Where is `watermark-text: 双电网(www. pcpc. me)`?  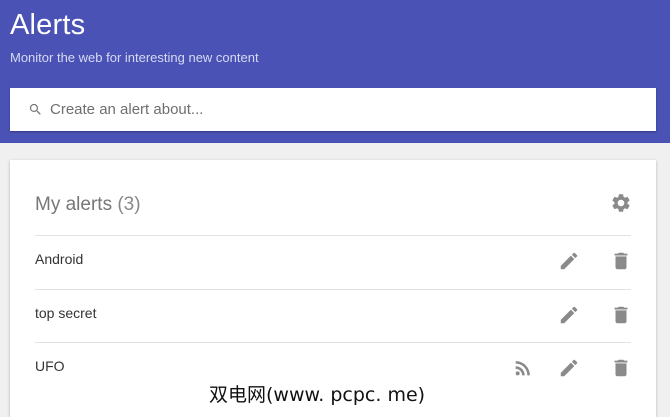 watermark-text: 双电网(www. pcpc. me) is located at coordinates (317, 393).